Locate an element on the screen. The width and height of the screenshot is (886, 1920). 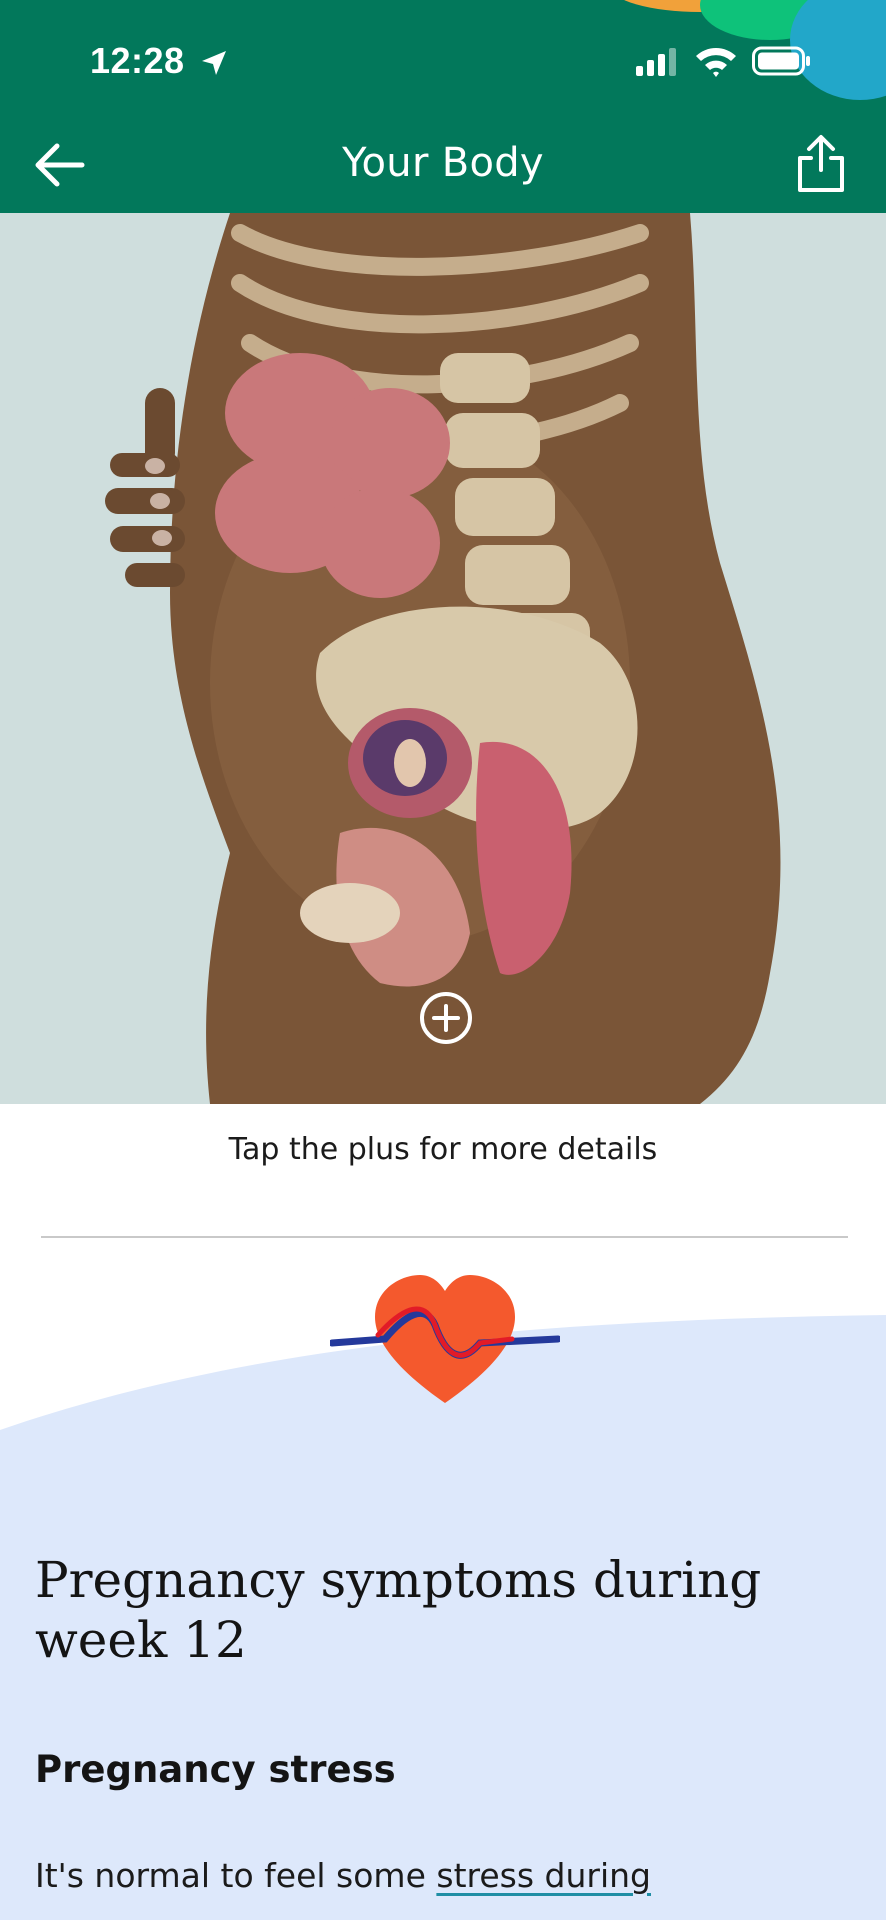
details-plus-button is located at coordinates (446, 1018).